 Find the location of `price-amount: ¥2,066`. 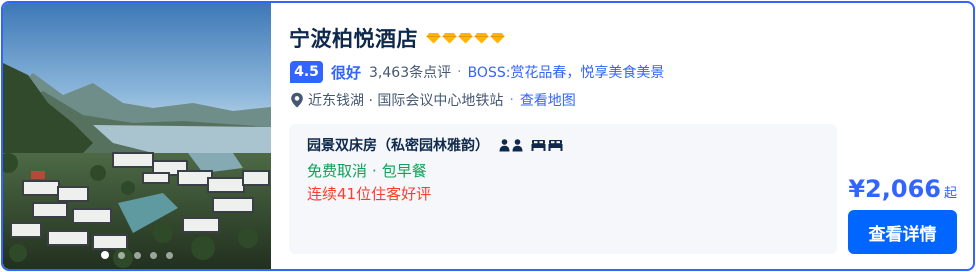

price-amount: ¥2,066 is located at coordinates (894, 189).